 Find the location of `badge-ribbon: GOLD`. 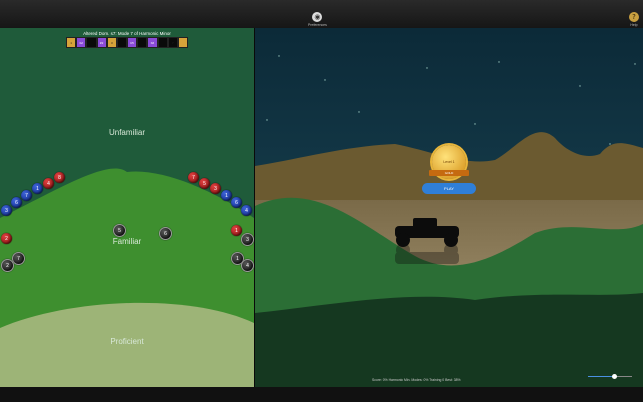

badge-ribbon: GOLD is located at coordinates (449, 173).